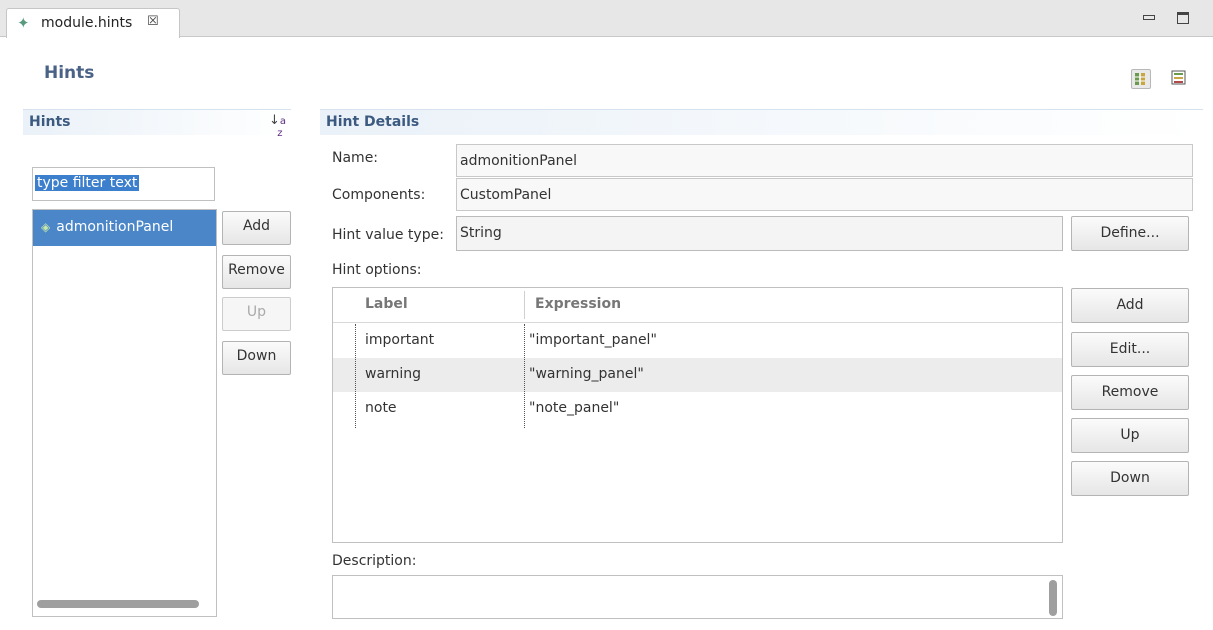  What do you see at coordinates (355, 158) in the screenshot?
I see `name-label: Name:` at bounding box center [355, 158].